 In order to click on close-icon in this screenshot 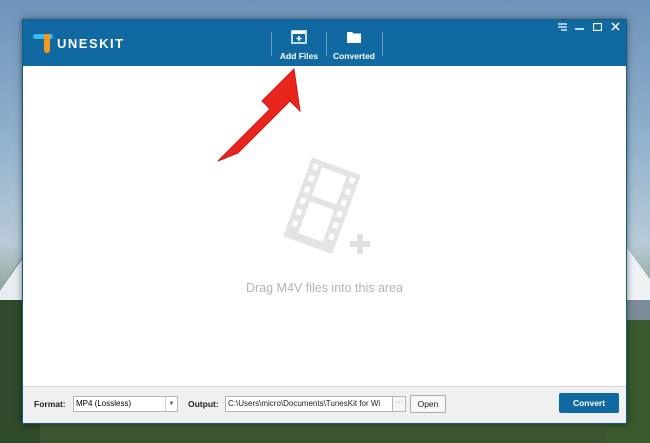, I will do `click(615, 29)`.